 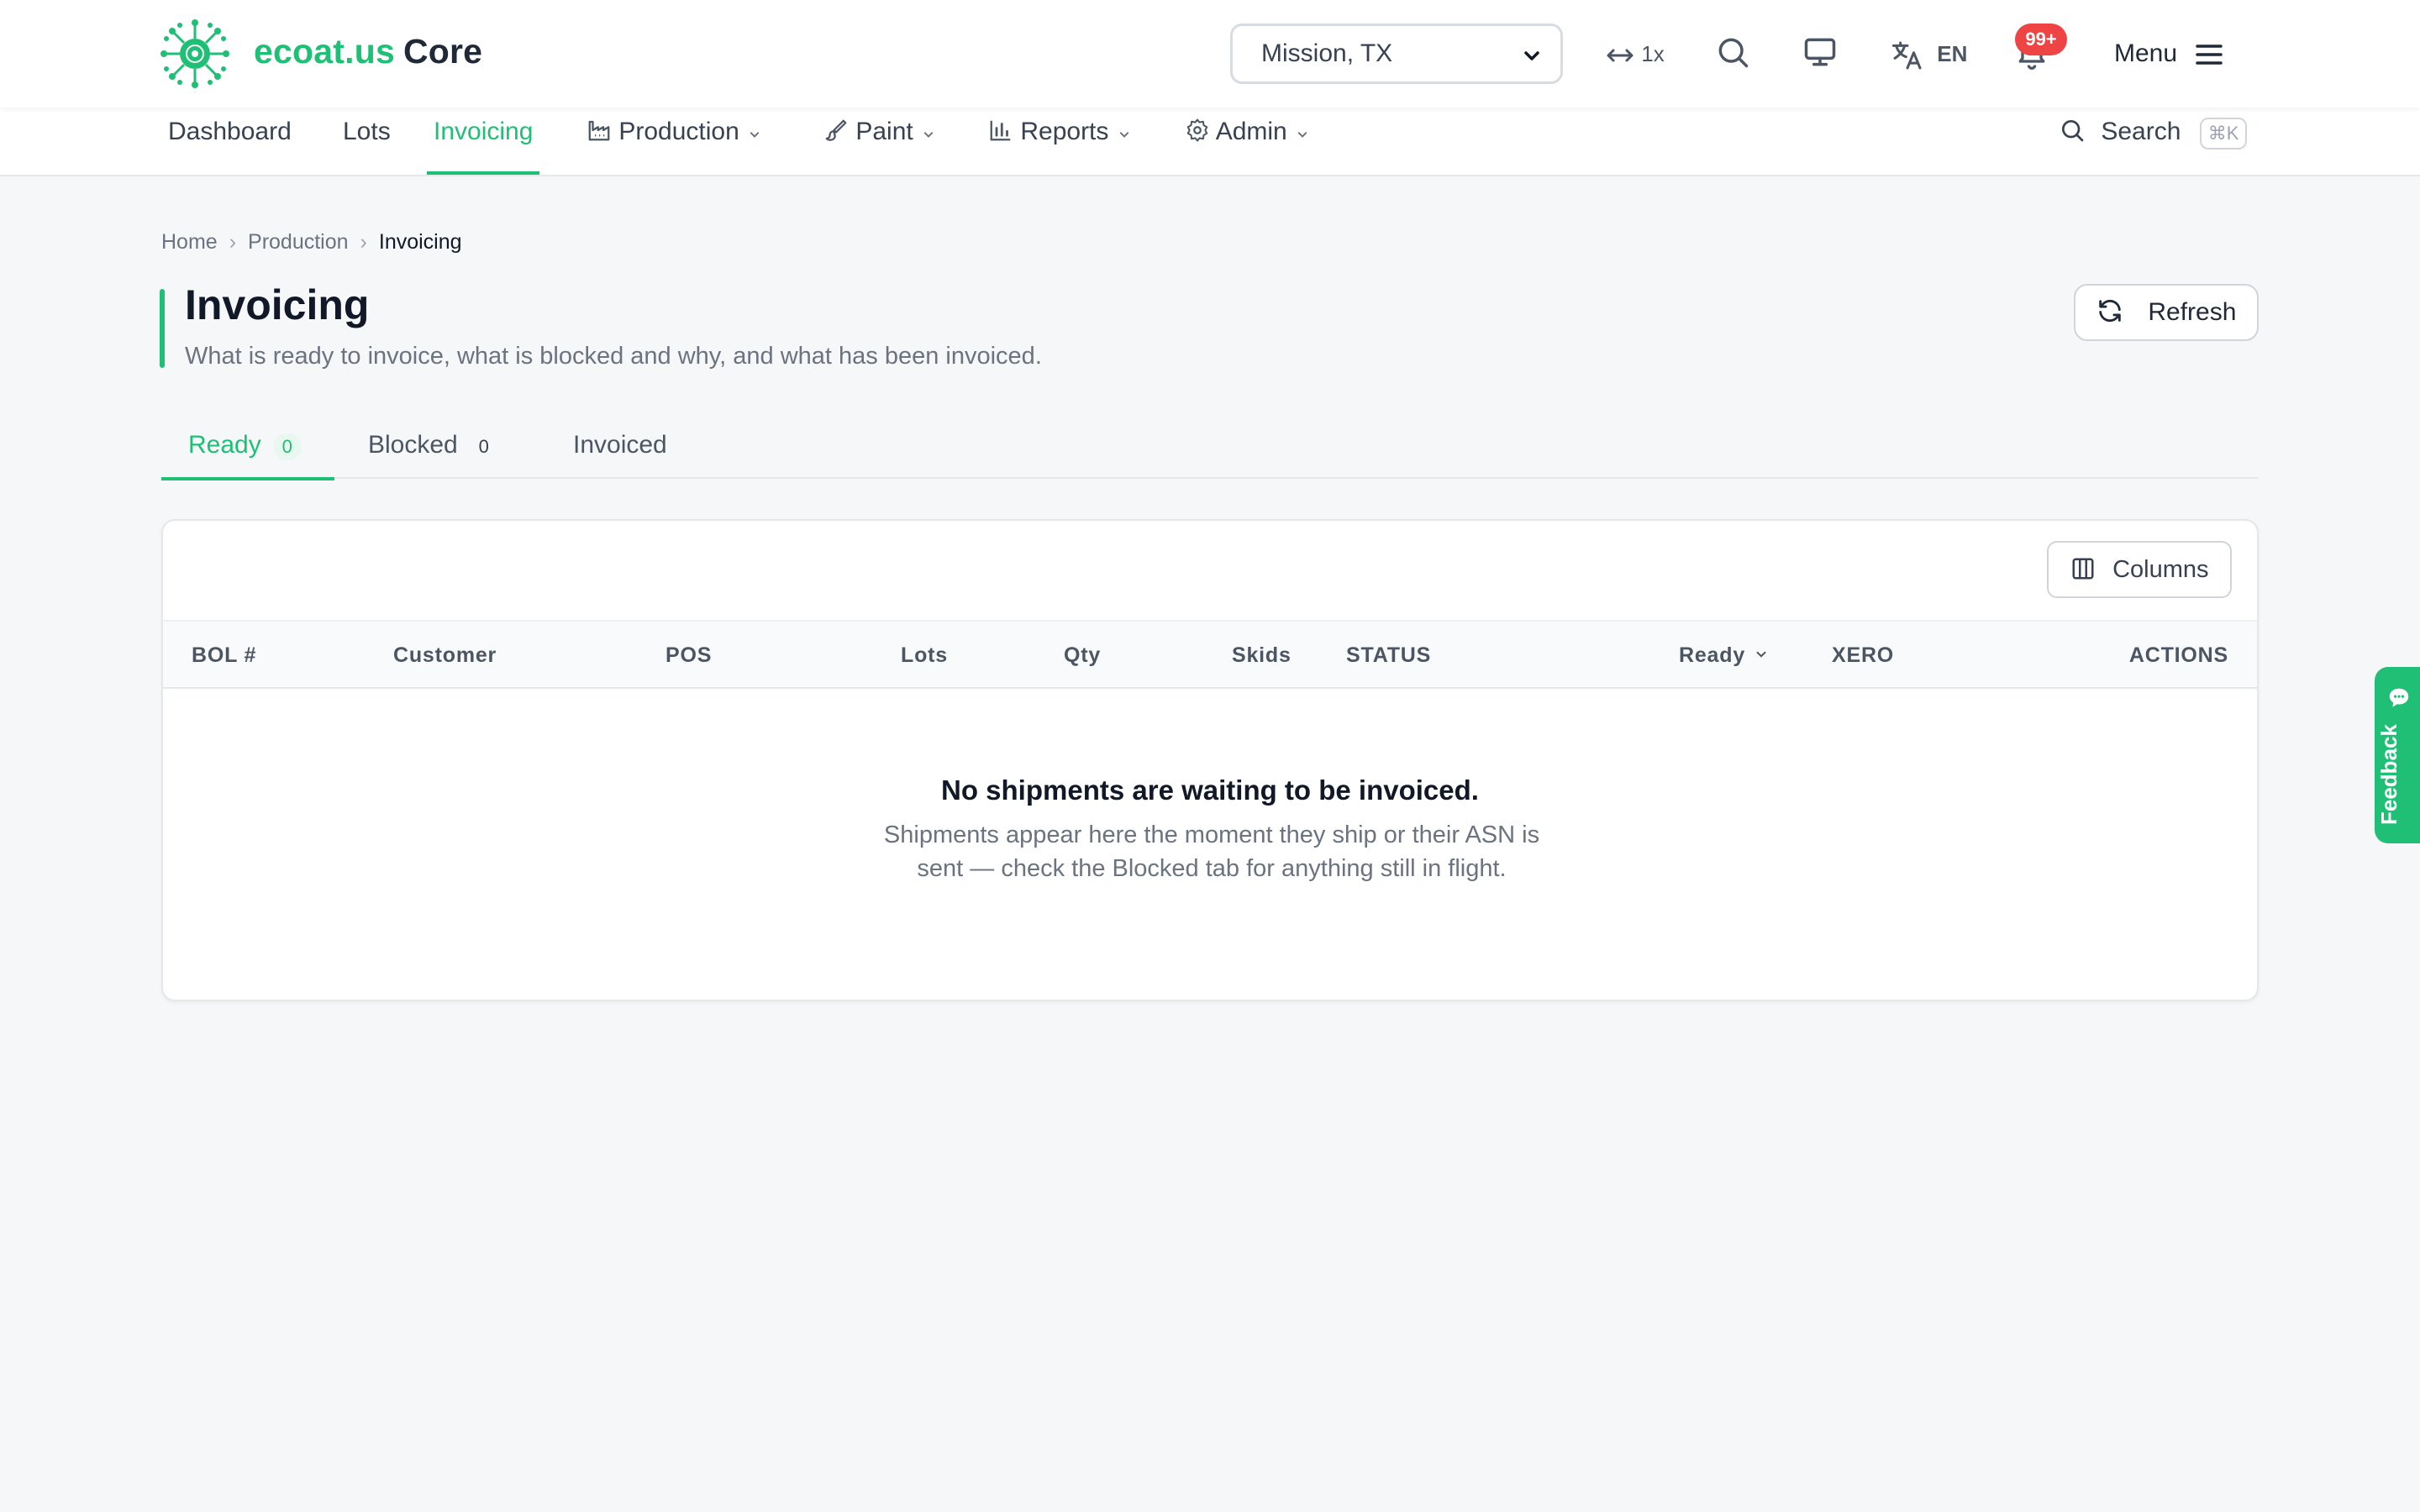 I want to click on language-switcher: EN, so click(x=1929, y=54).